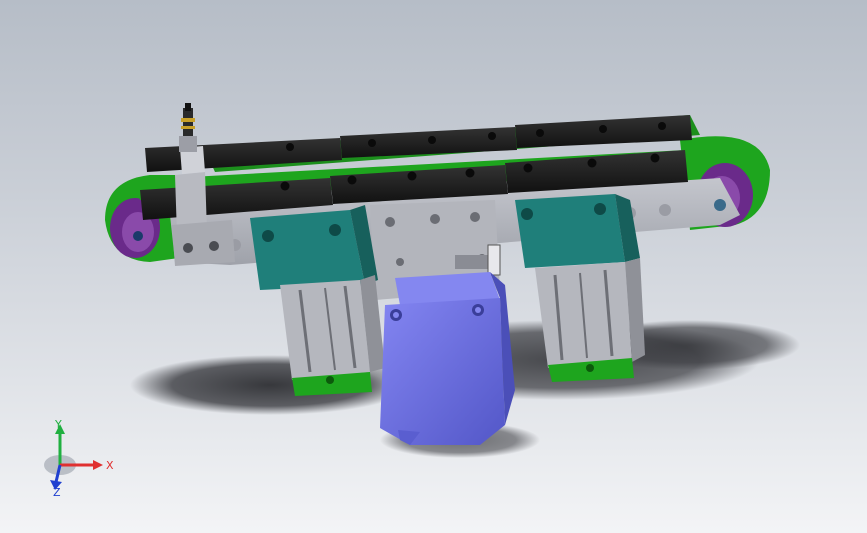 The height and width of the screenshot is (533, 867). What do you see at coordinates (447, 358) in the screenshot?
I see `stepper-motor` at bounding box center [447, 358].